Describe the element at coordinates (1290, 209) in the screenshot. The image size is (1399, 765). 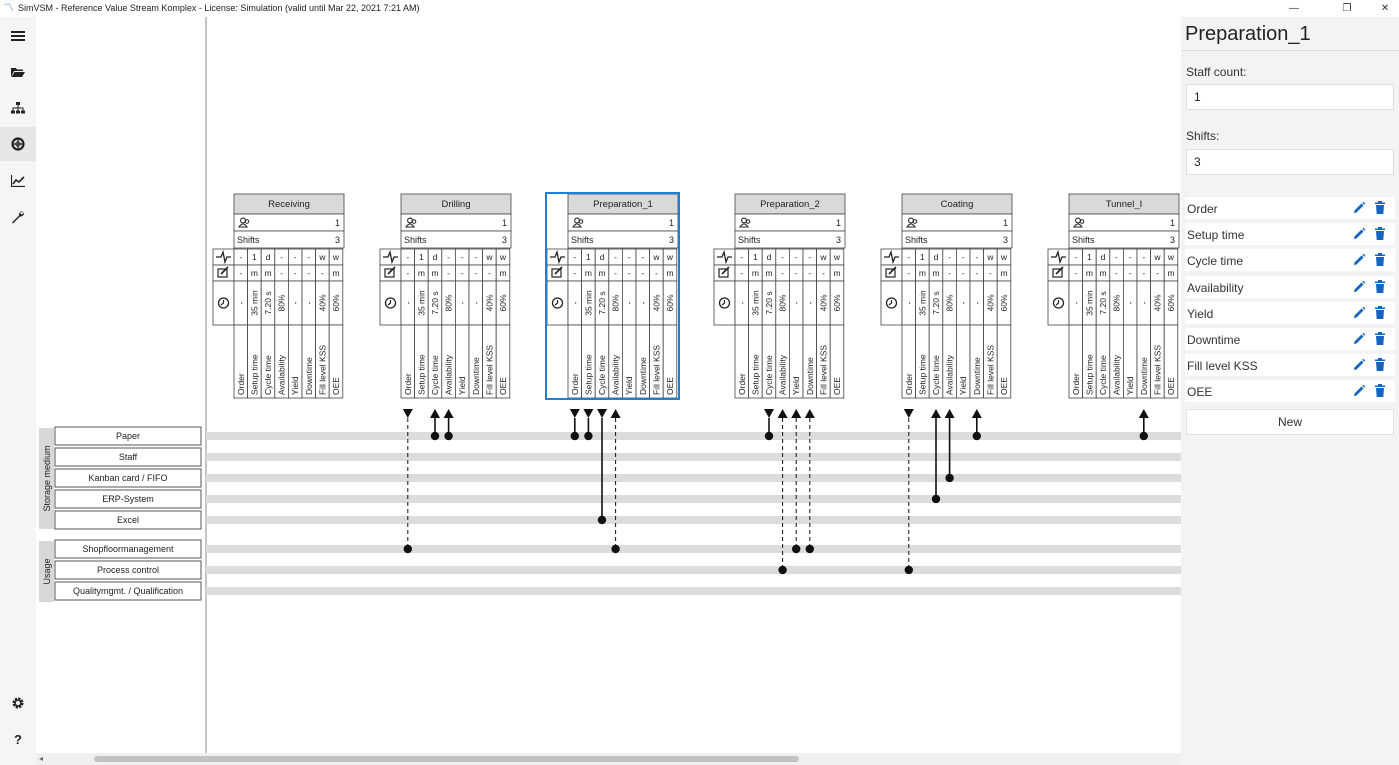
I see `property-row: Order` at that location.